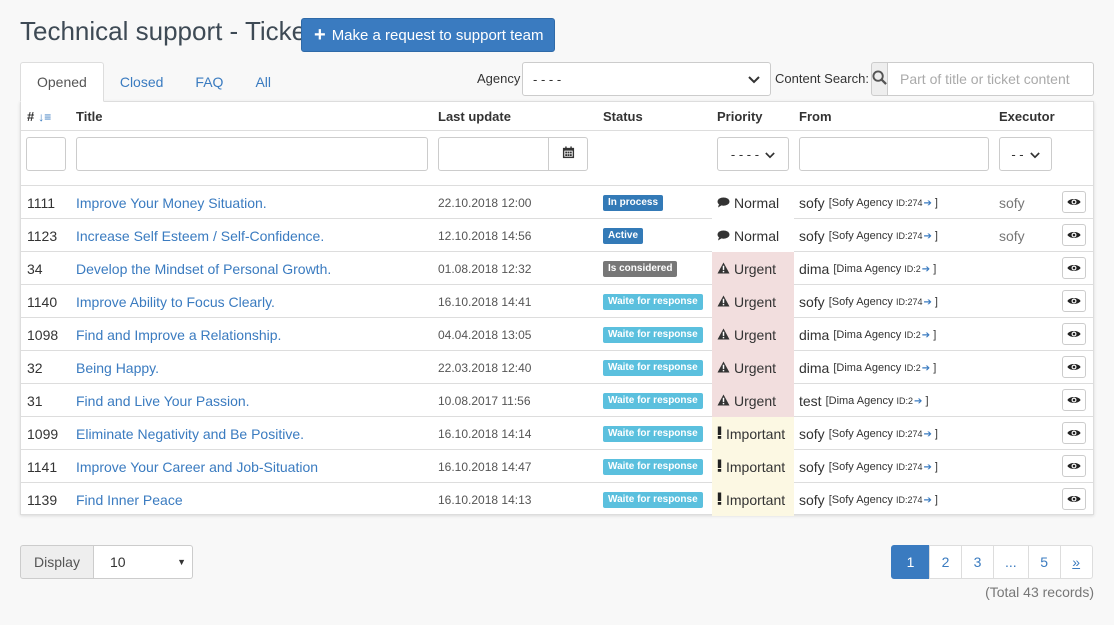 The height and width of the screenshot is (625, 1114). I want to click on ticket-id: 32, so click(35, 367).